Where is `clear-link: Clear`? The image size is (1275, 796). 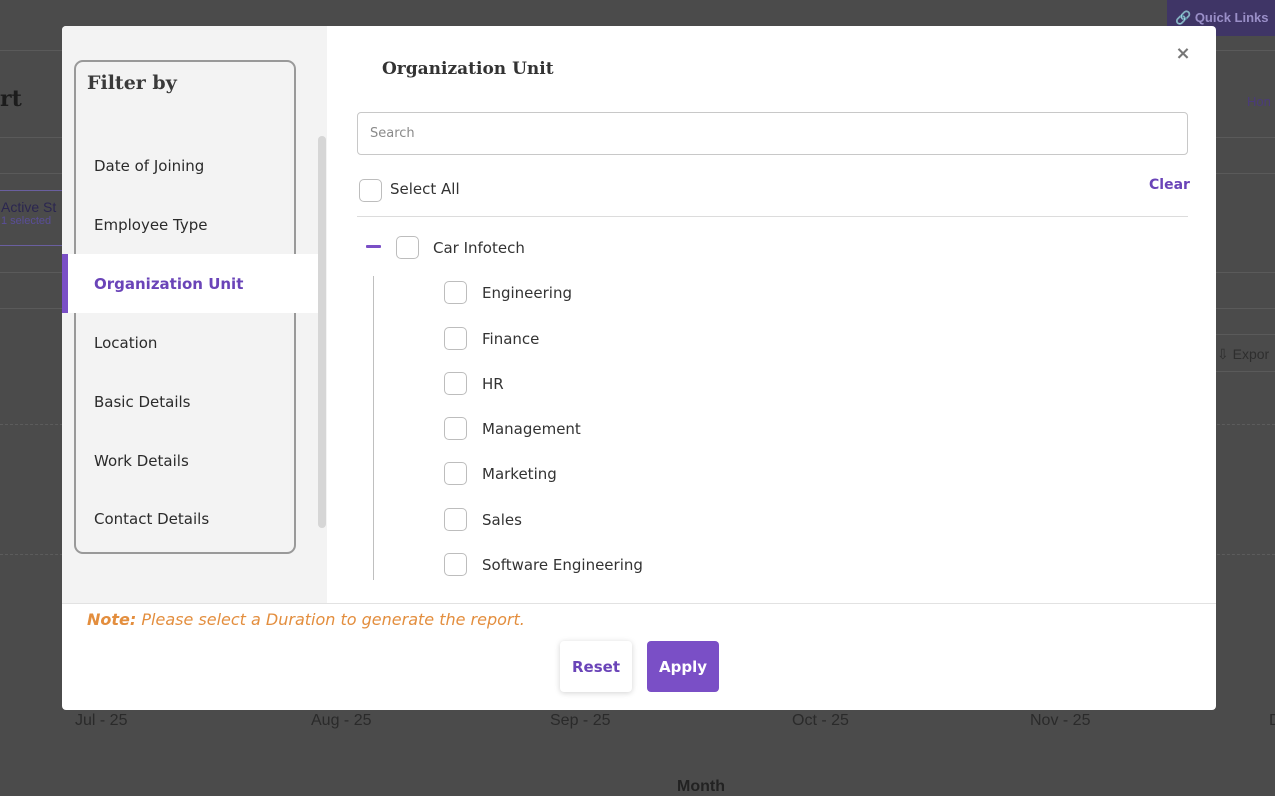
clear-link: Clear is located at coordinates (1169, 185).